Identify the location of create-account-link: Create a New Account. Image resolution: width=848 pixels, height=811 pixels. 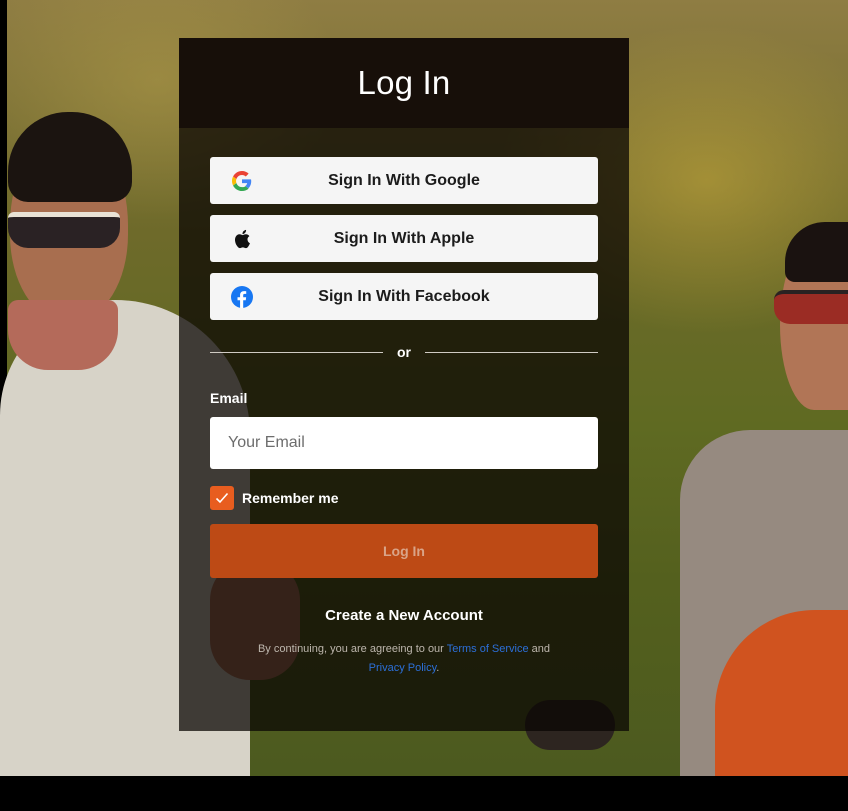
(404, 615).